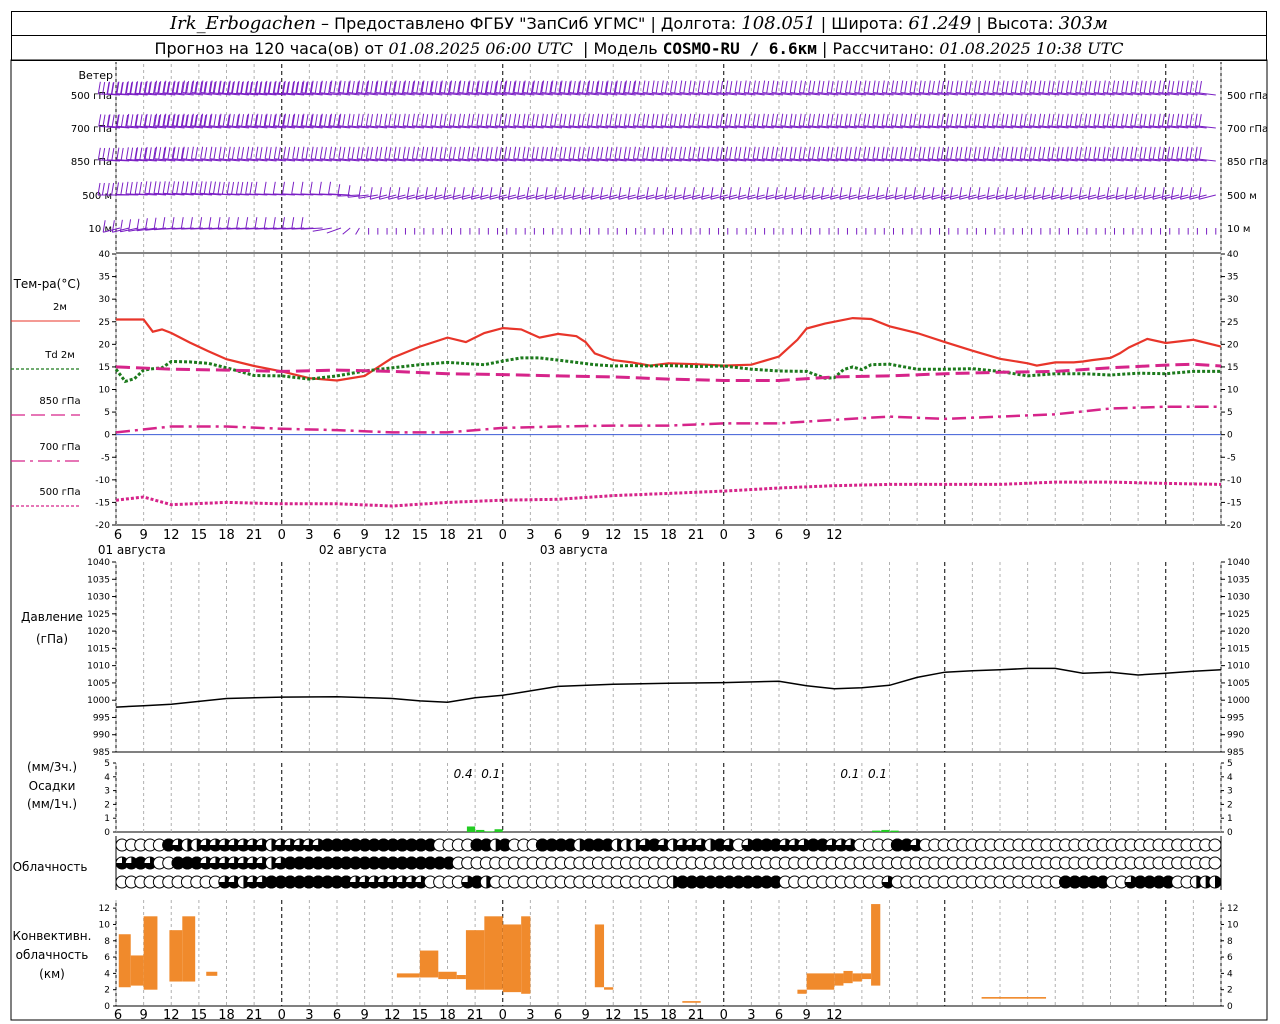 The height and width of the screenshot is (1024, 1280). I want to click on precip-tick-label-right: 2, so click(1230, 805).